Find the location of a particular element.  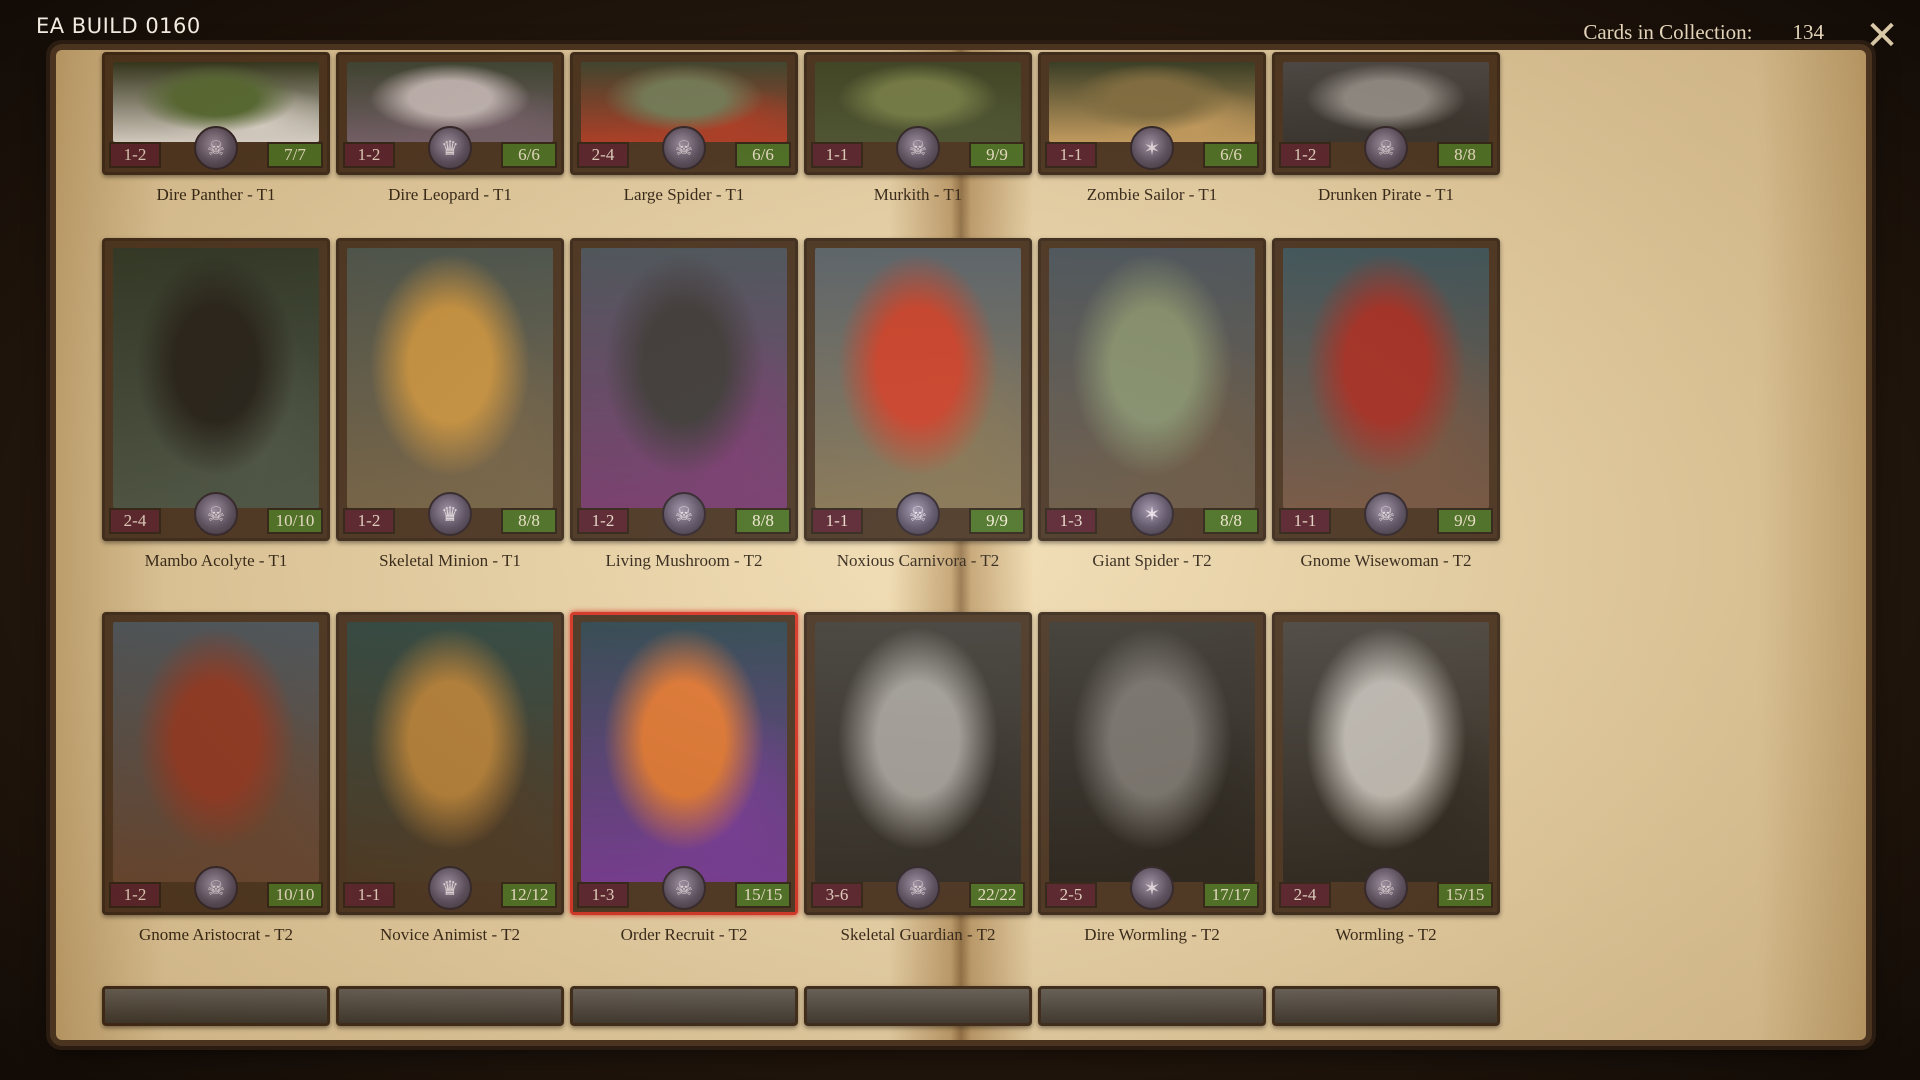

card: 1-2 ☠ 8/8 Drunken Pirate - T1 is located at coordinates (1386, 128).